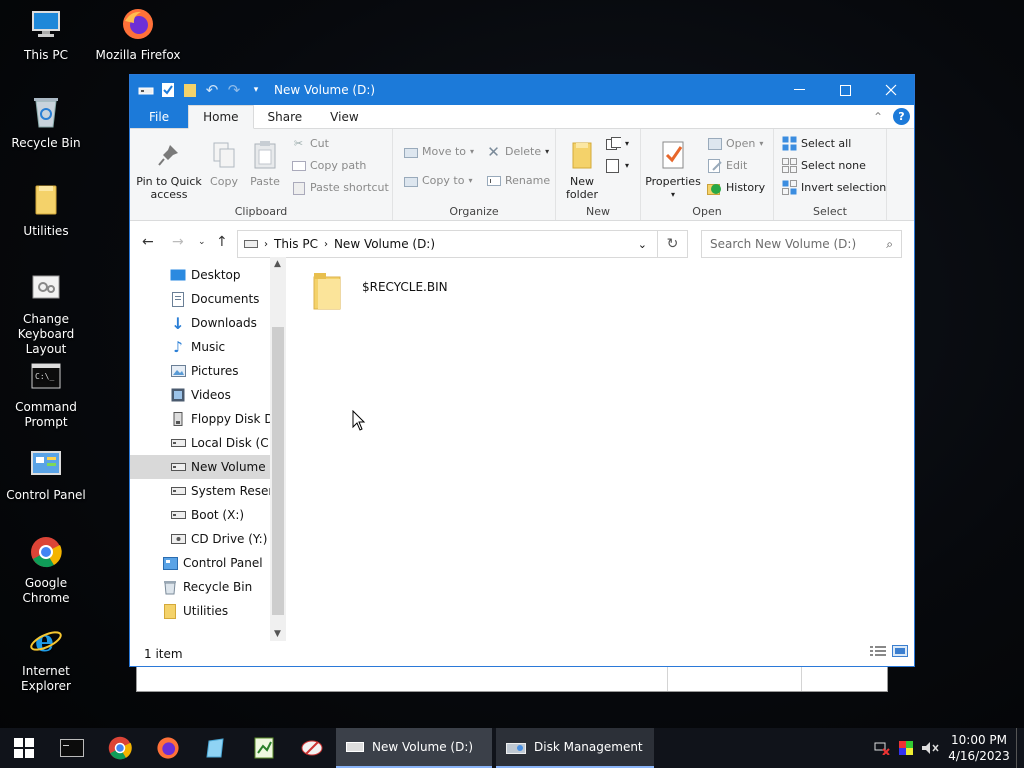 The height and width of the screenshot is (768, 1024). What do you see at coordinates (878, 652) in the screenshot?
I see `details-view-icon` at bounding box center [878, 652].